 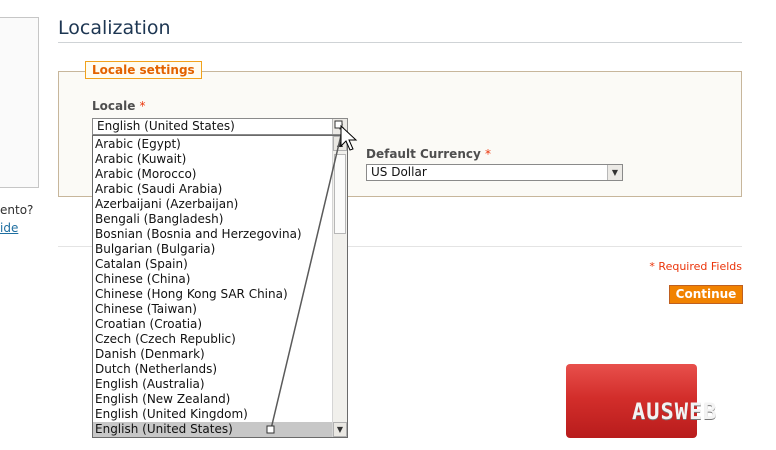 I want to click on locale-option: Croatian (Croatia), so click(x=213, y=324).